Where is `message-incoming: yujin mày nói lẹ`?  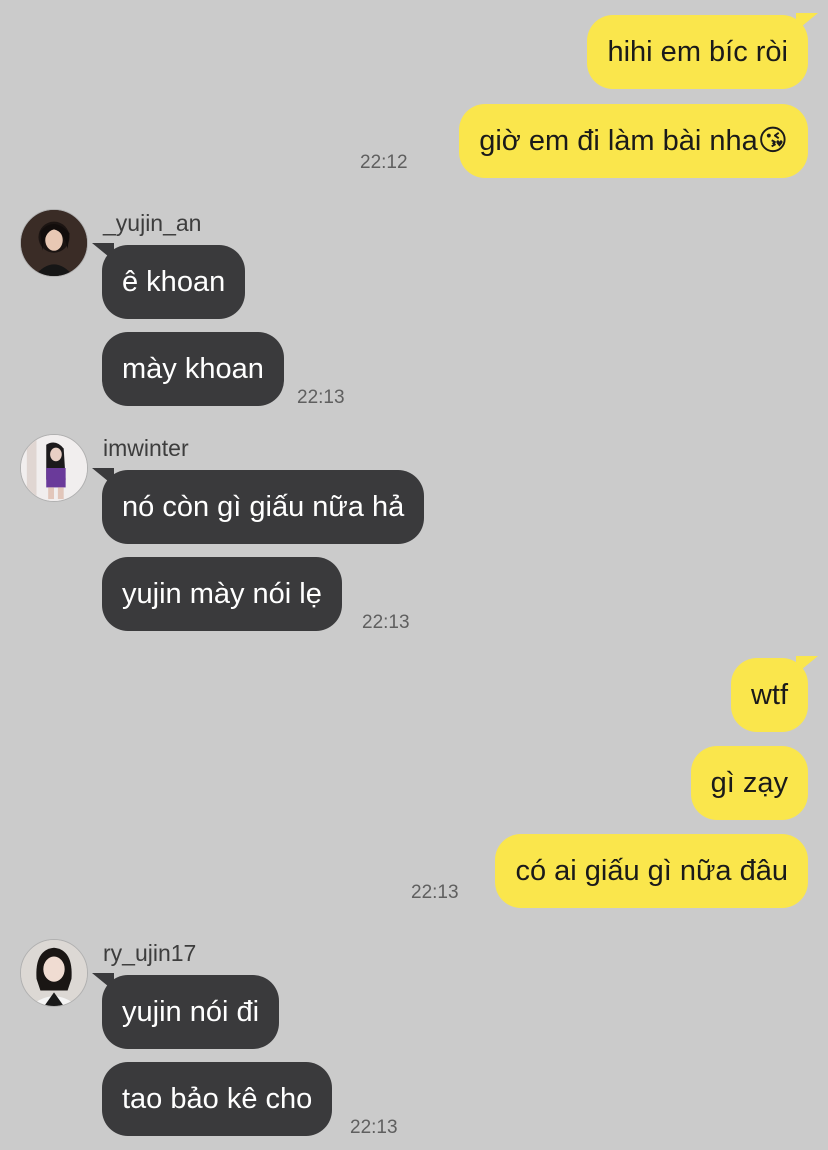
message-incoming: yujin mày nói lẹ is located at coordinates (222, 594).